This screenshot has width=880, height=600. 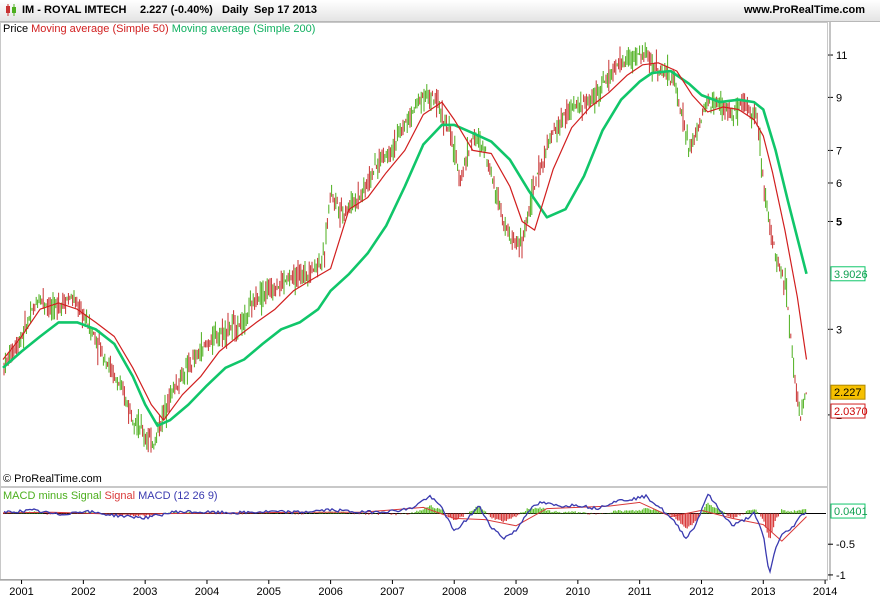 What do you see at coordinates (454, 592) in the screenshot?
I see `time-tick-label: 2008` at bounding box center [454, 592].